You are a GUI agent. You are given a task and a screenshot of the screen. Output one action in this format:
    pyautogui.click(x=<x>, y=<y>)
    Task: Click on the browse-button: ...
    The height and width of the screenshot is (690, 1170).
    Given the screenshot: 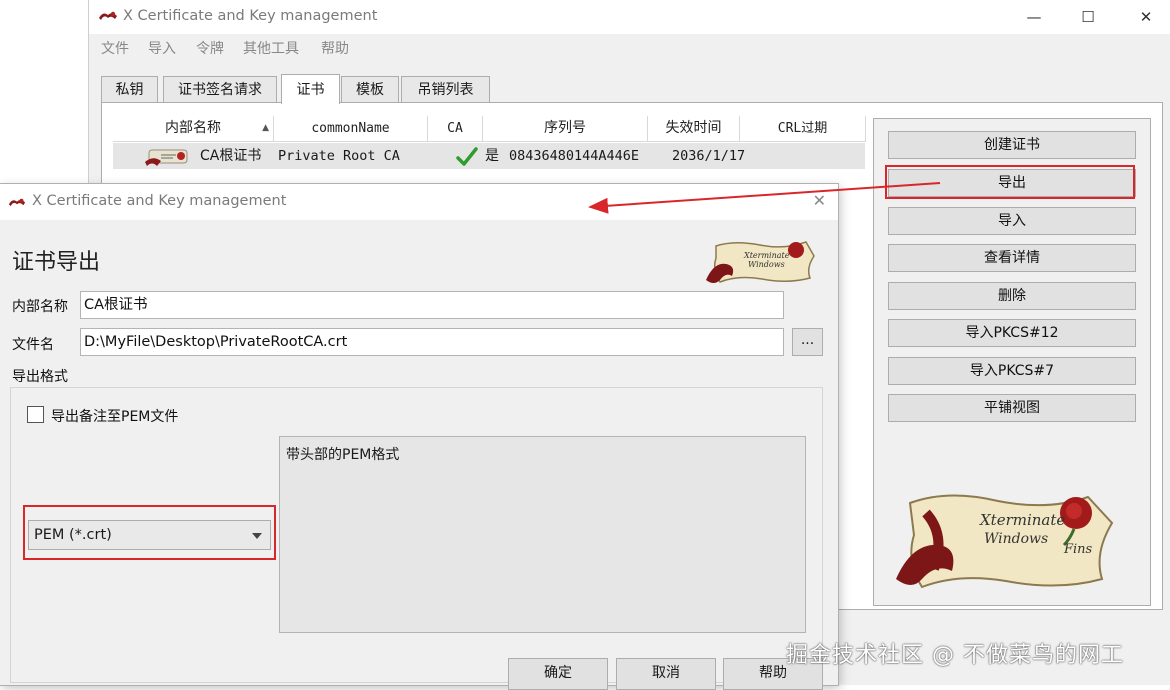 What is the action you would take?
    pyautogui.click(x=807, y=342)
    